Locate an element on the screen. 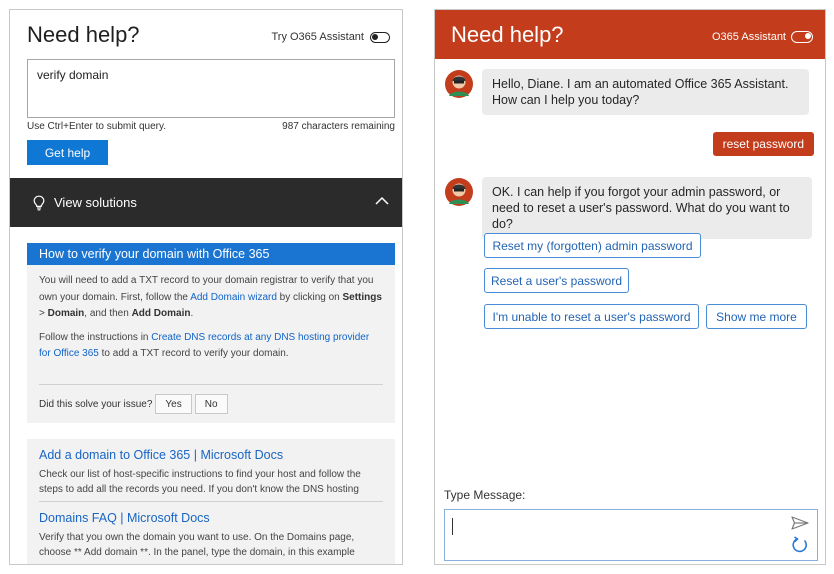  solution-bold-settings: Settings is located at coordinates (362, 297).